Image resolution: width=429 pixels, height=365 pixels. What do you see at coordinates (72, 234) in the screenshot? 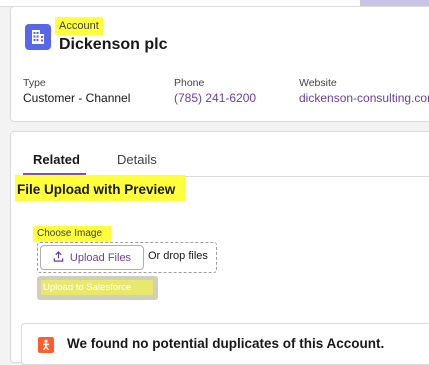
I see `choose-image-label: Choose Image` at bounding box center [72, 234].